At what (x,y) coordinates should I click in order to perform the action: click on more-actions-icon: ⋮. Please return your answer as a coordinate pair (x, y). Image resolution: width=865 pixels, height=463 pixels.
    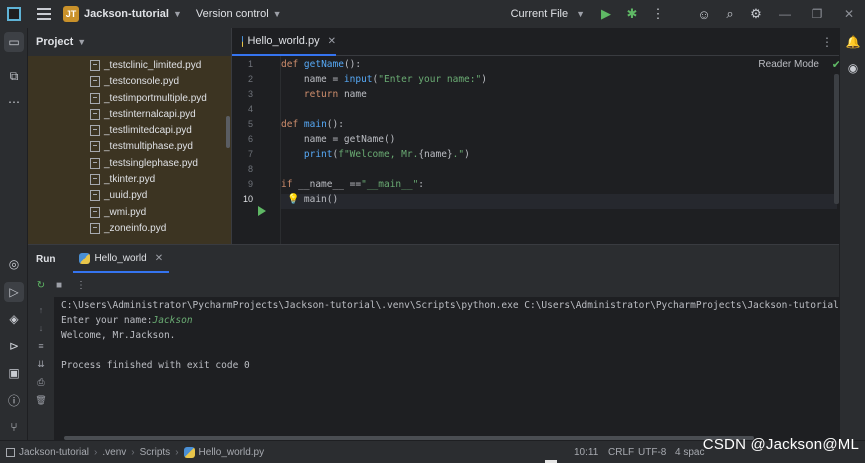
    Looking at the image, I should click on (658, 14).